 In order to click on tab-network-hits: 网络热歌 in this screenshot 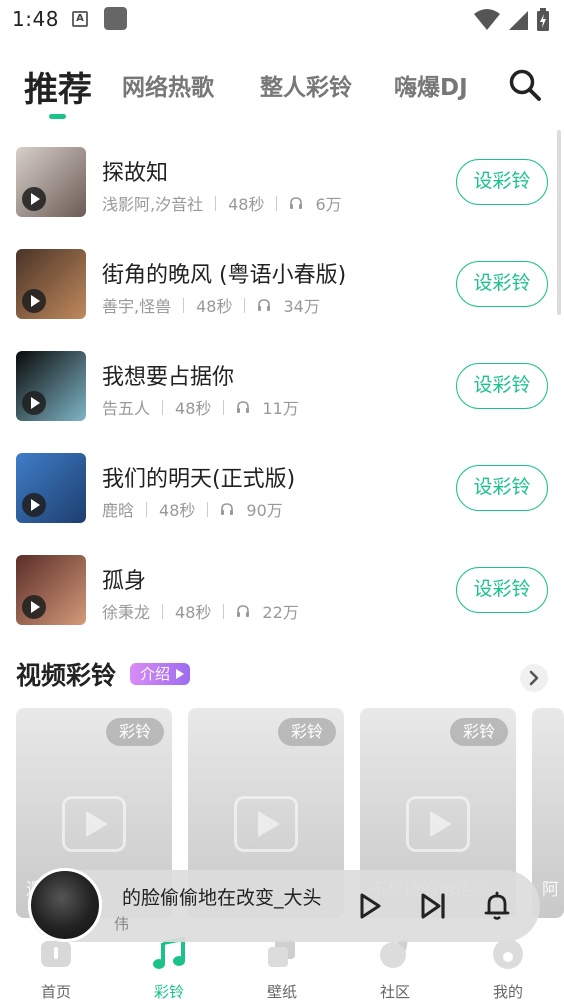, I will do `click(168, 85)`.